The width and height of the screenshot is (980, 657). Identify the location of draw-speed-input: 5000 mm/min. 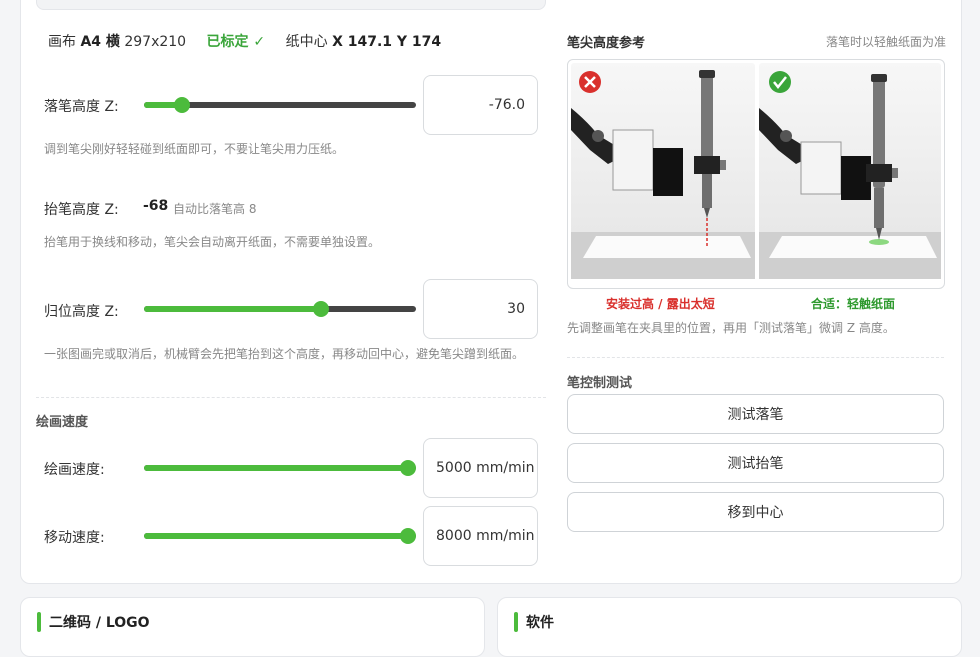
(480, 468).